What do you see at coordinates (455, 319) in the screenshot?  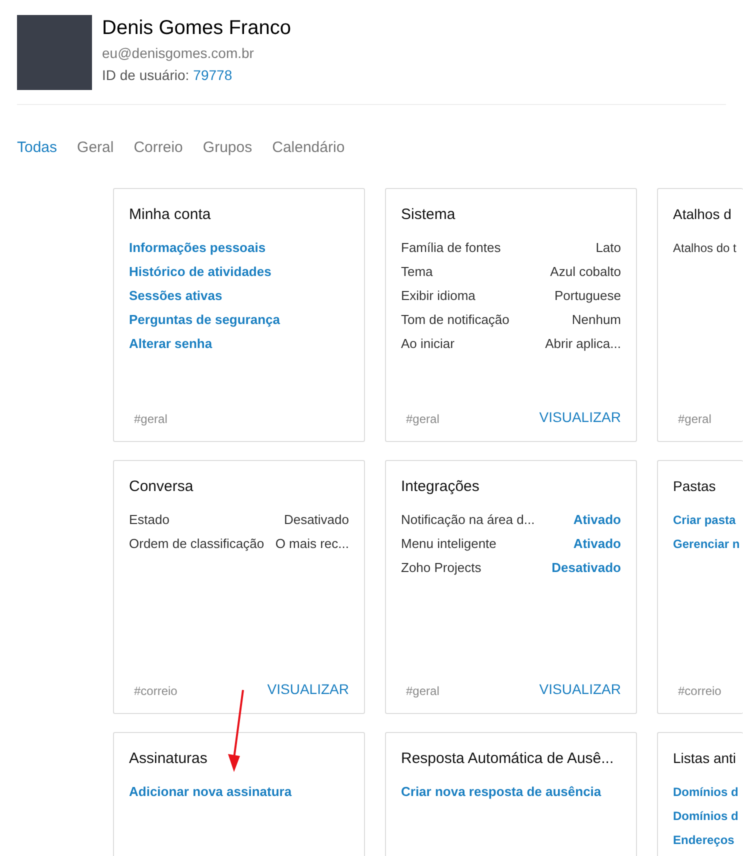 I see `setting-label: Tom de notificação` at bounding box center [455, 319].